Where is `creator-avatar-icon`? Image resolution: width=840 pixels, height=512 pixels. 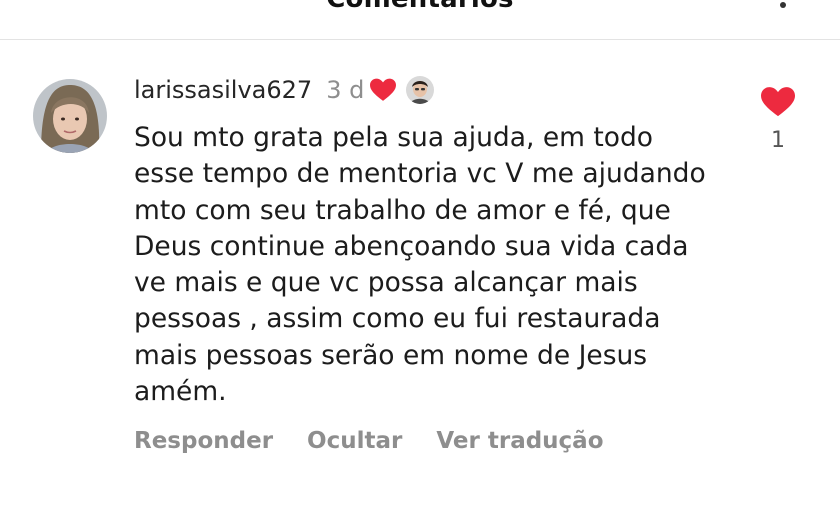
creator-avatar-icon is located at coordinates (420, 90).